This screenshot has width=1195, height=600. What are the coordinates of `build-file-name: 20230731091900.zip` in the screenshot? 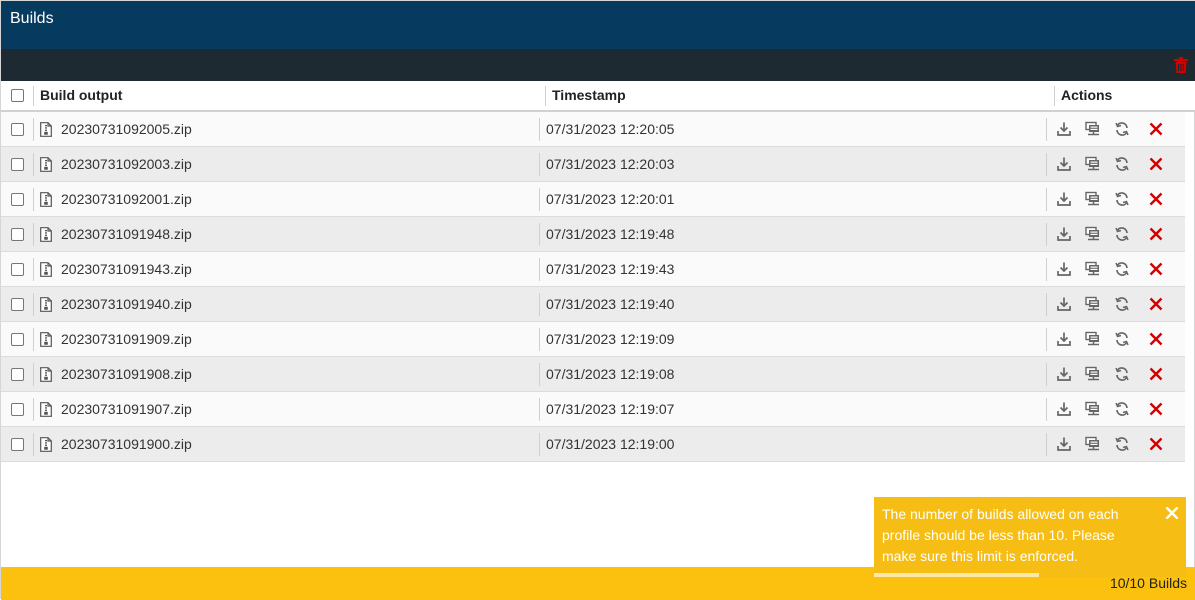 It's located at (126, 444).